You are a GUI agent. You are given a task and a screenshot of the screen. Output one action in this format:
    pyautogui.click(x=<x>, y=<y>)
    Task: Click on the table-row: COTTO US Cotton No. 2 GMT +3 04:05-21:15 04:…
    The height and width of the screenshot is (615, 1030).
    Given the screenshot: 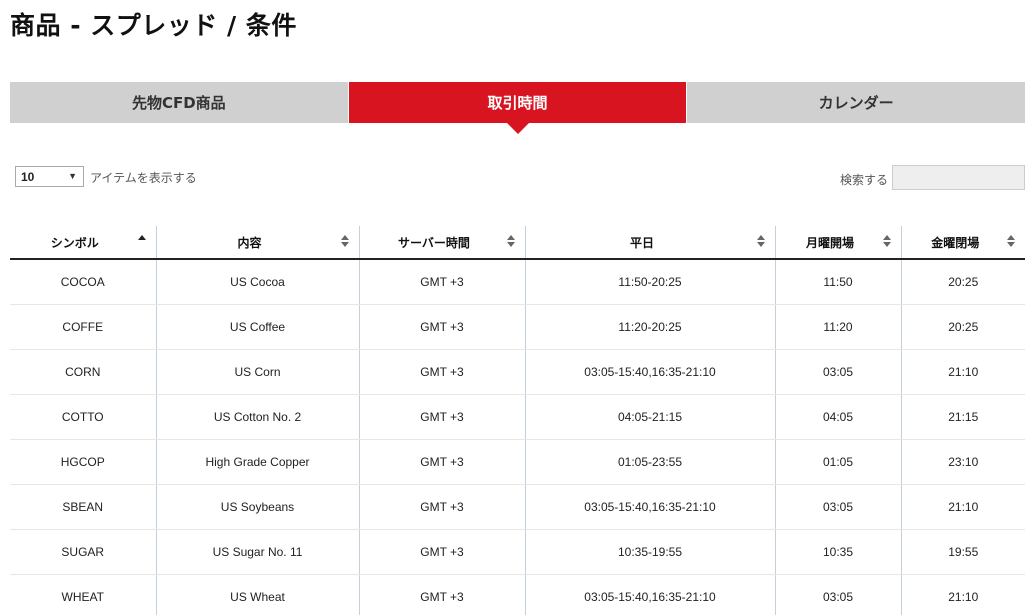 What is the action you would take?
    pyautogui.click(x=517, y=417)
    